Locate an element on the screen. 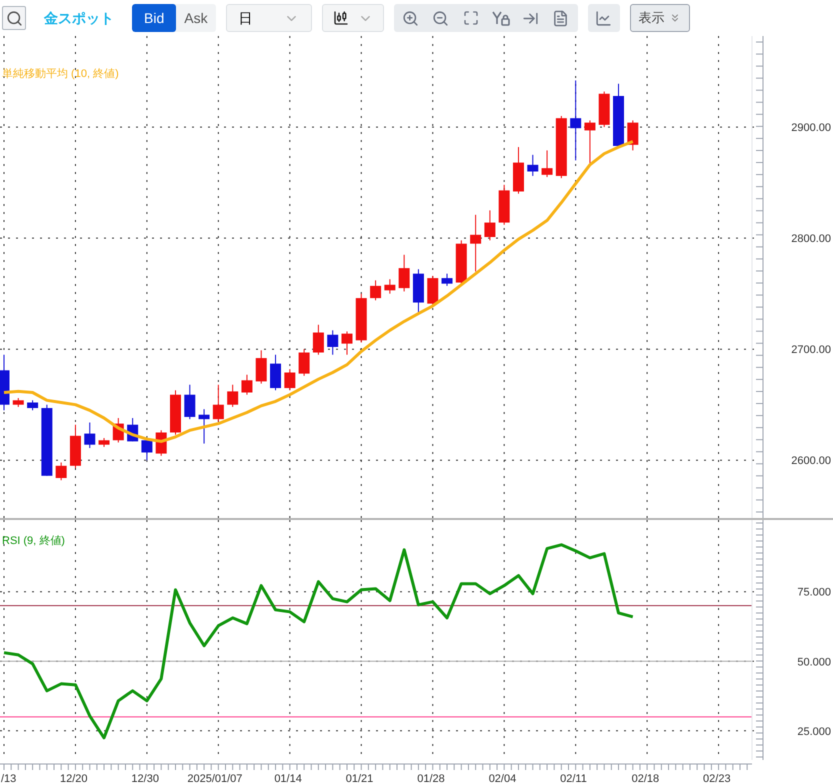 This screenshot has height=784, width=833. axis-tick-label: 12/30 is located at coordinates (145, 778).